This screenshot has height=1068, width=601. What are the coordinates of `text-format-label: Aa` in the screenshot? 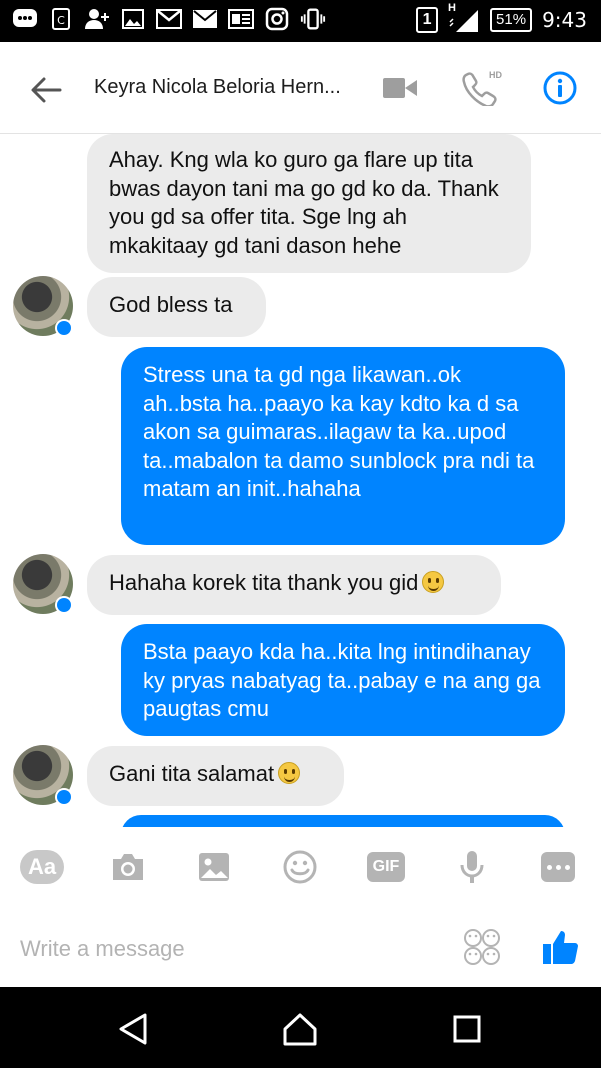 It's located at (42, 867).